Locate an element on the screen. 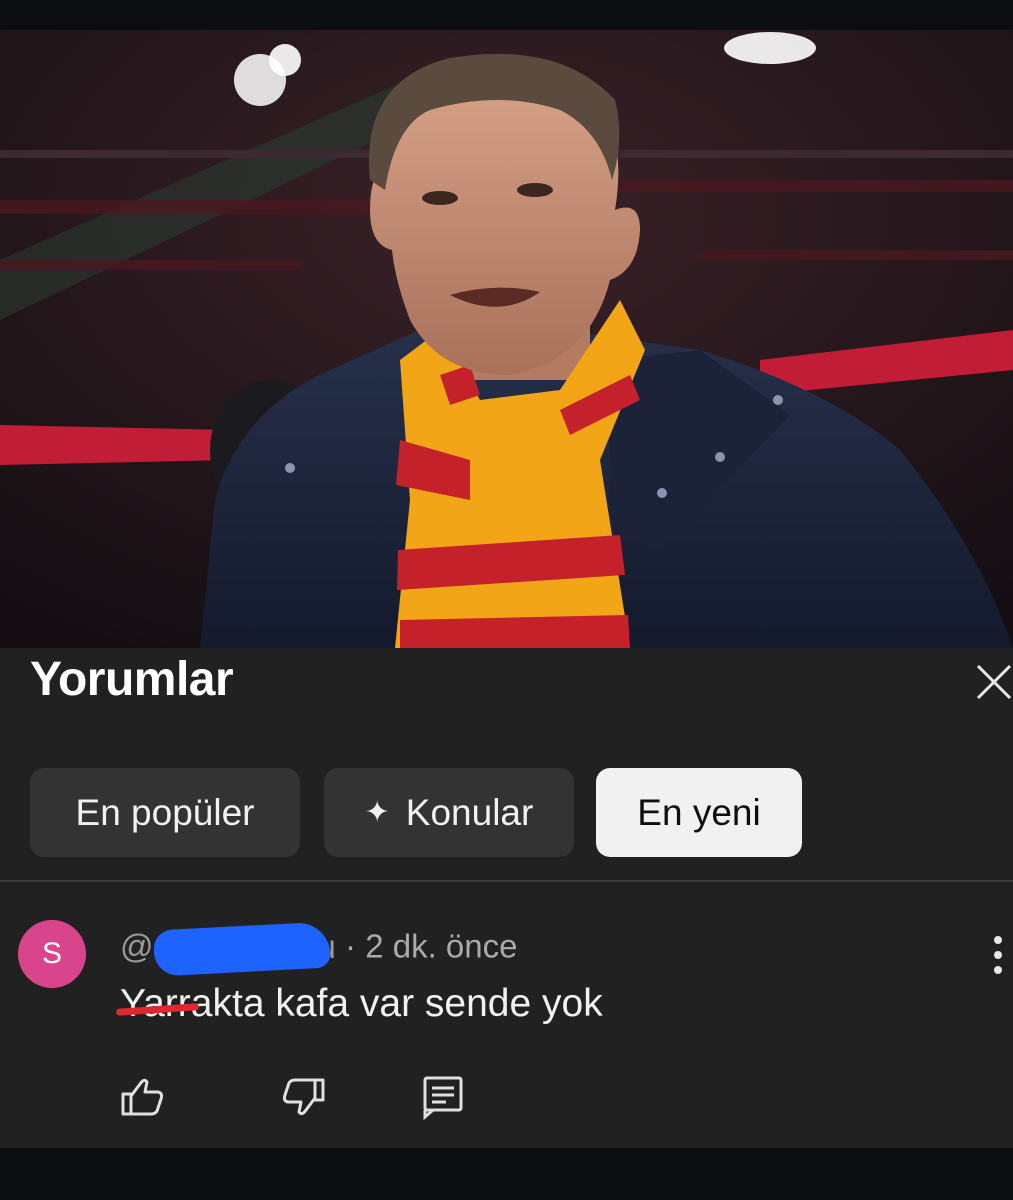  chip-most-popular: En popüler is located at coordinates (165, 812).